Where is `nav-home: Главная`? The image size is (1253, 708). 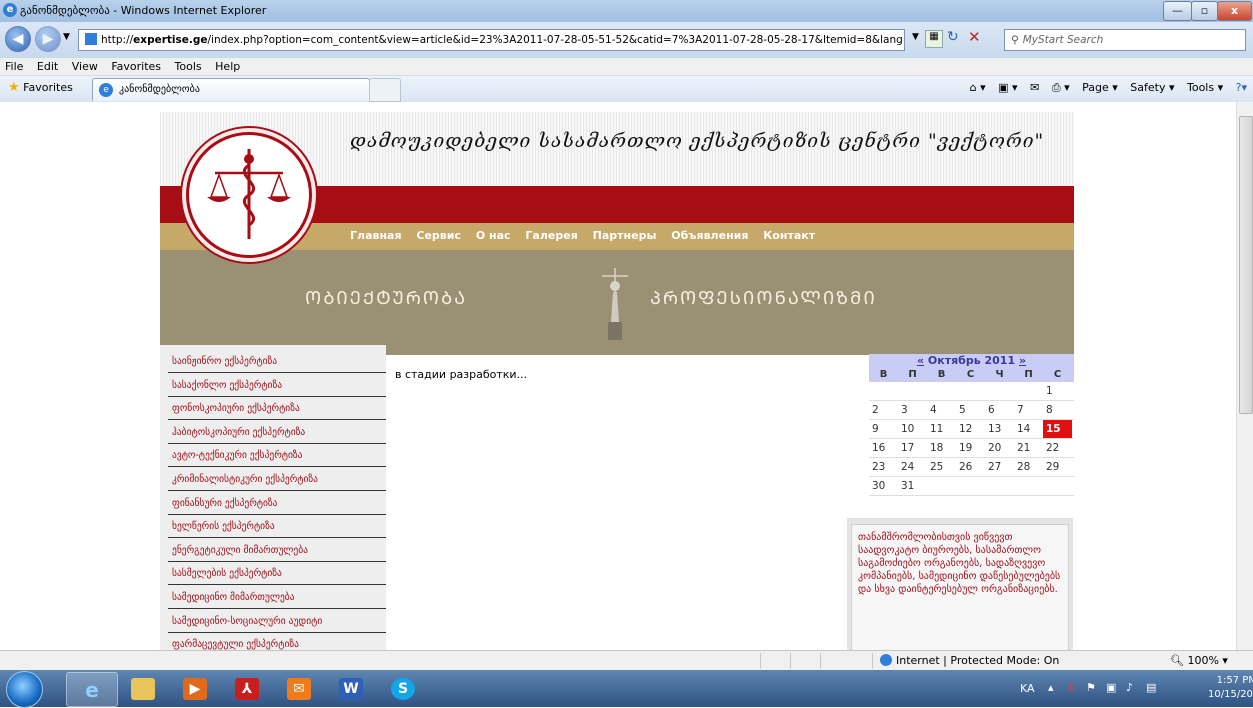 nav-home: Главная is located at coordinates (376, 235).